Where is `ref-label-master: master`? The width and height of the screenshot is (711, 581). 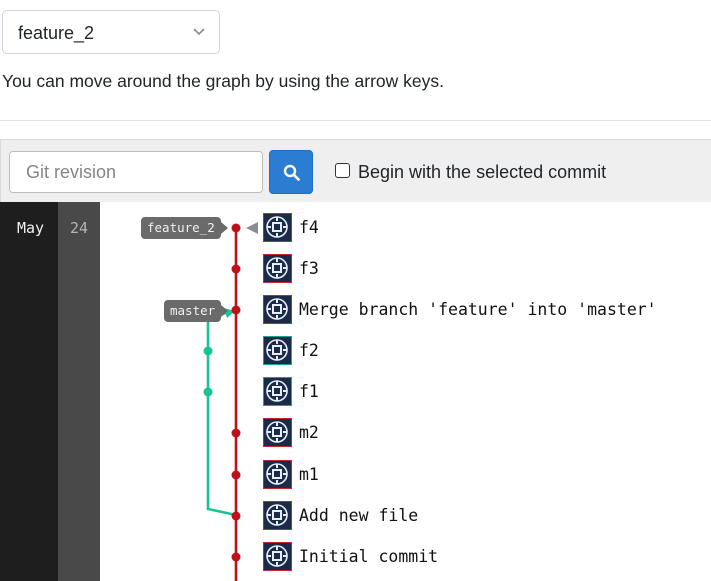
ref-label-master: master is located at coordinates (196, 311).